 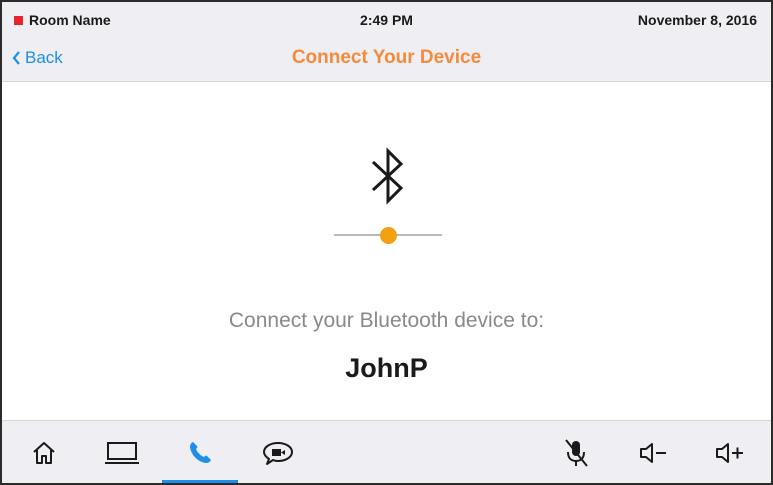 I want to click on volume-down-icon, so click(x=653, y=452).